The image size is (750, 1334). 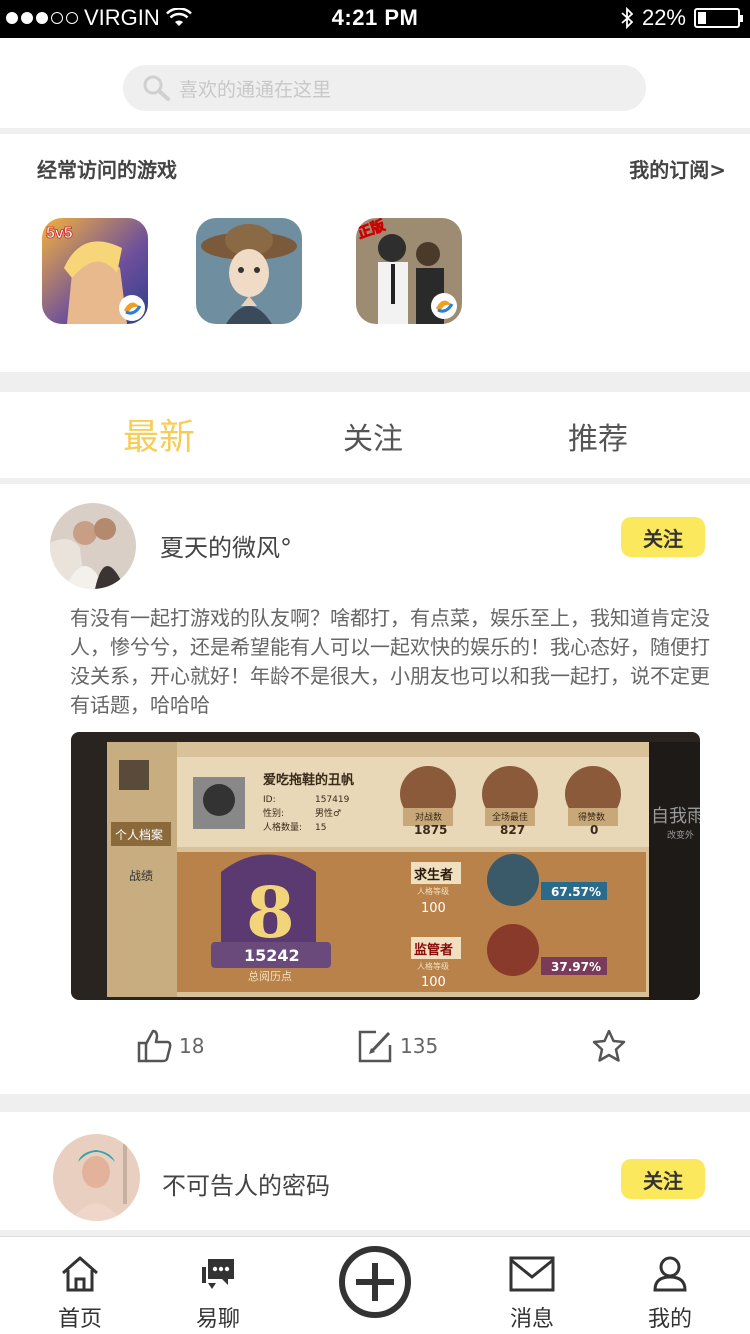 I want to click on image-menu-record: 战绩, so click(x=141, y=876).